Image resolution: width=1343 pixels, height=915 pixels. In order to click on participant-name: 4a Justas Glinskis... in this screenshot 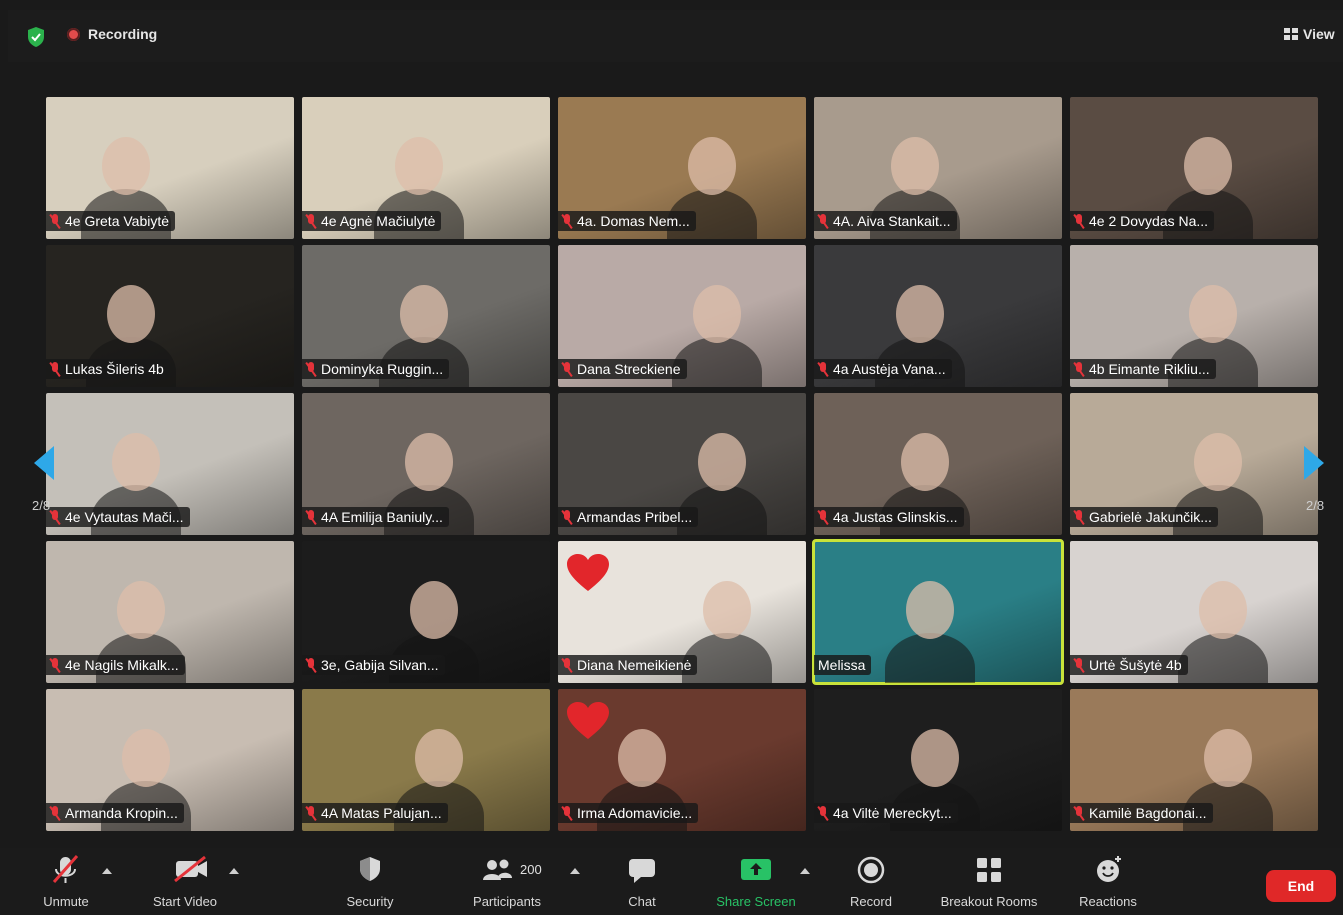, I will do `click(895, 517)`.